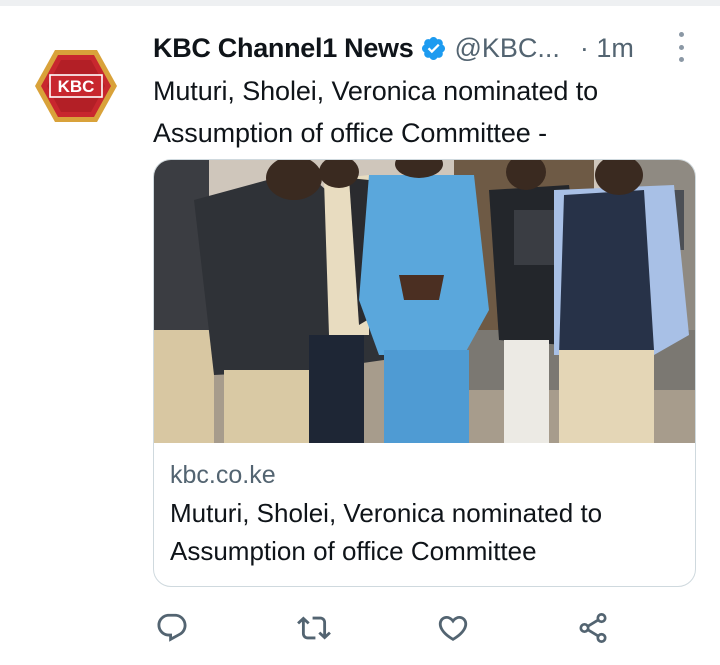  I want to click on reply-icon, so click(172, 627).